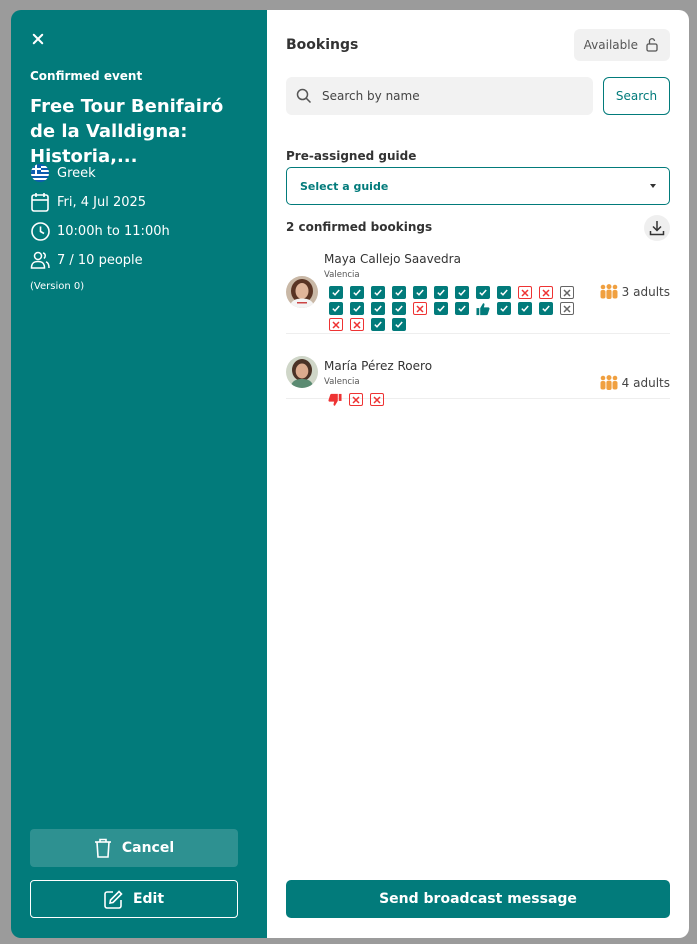 The width and height of the screenshot is (697, 944). What do you see at coordinates (344, 186) in the screenshot?
I see `guide-select-value: Select a guide` at bounding box center [344, 186].